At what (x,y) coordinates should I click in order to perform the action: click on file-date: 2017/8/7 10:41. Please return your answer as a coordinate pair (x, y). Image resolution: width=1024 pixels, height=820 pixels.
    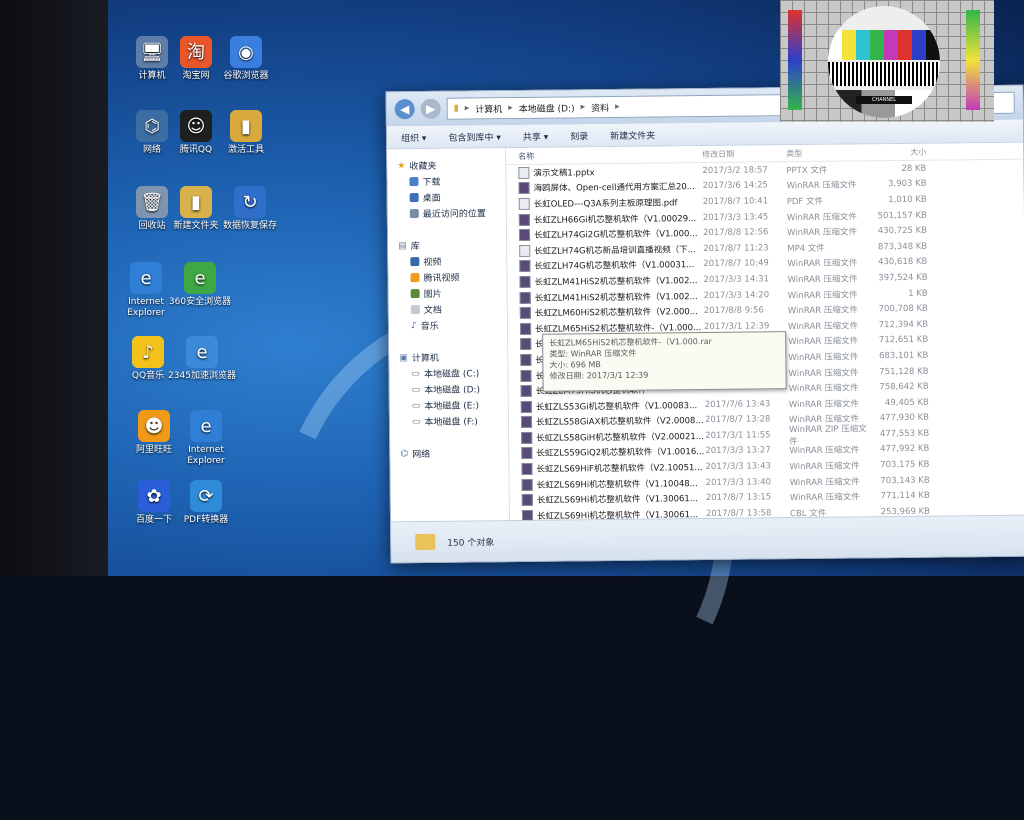
    Looking at the image, I should click on (735, 202).